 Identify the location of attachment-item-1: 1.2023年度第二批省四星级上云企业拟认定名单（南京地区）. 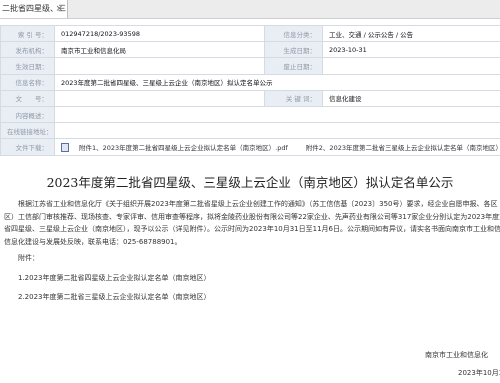
(114, 277).